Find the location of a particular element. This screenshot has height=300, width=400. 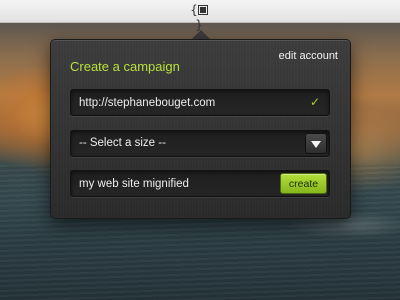

dropdown-triangle-icon is located at coordinates (316, 144).